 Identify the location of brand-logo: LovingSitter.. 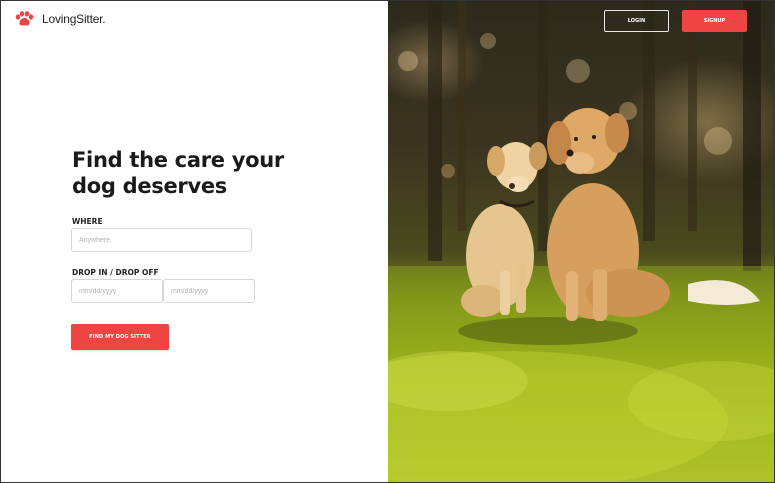
(60, 19).